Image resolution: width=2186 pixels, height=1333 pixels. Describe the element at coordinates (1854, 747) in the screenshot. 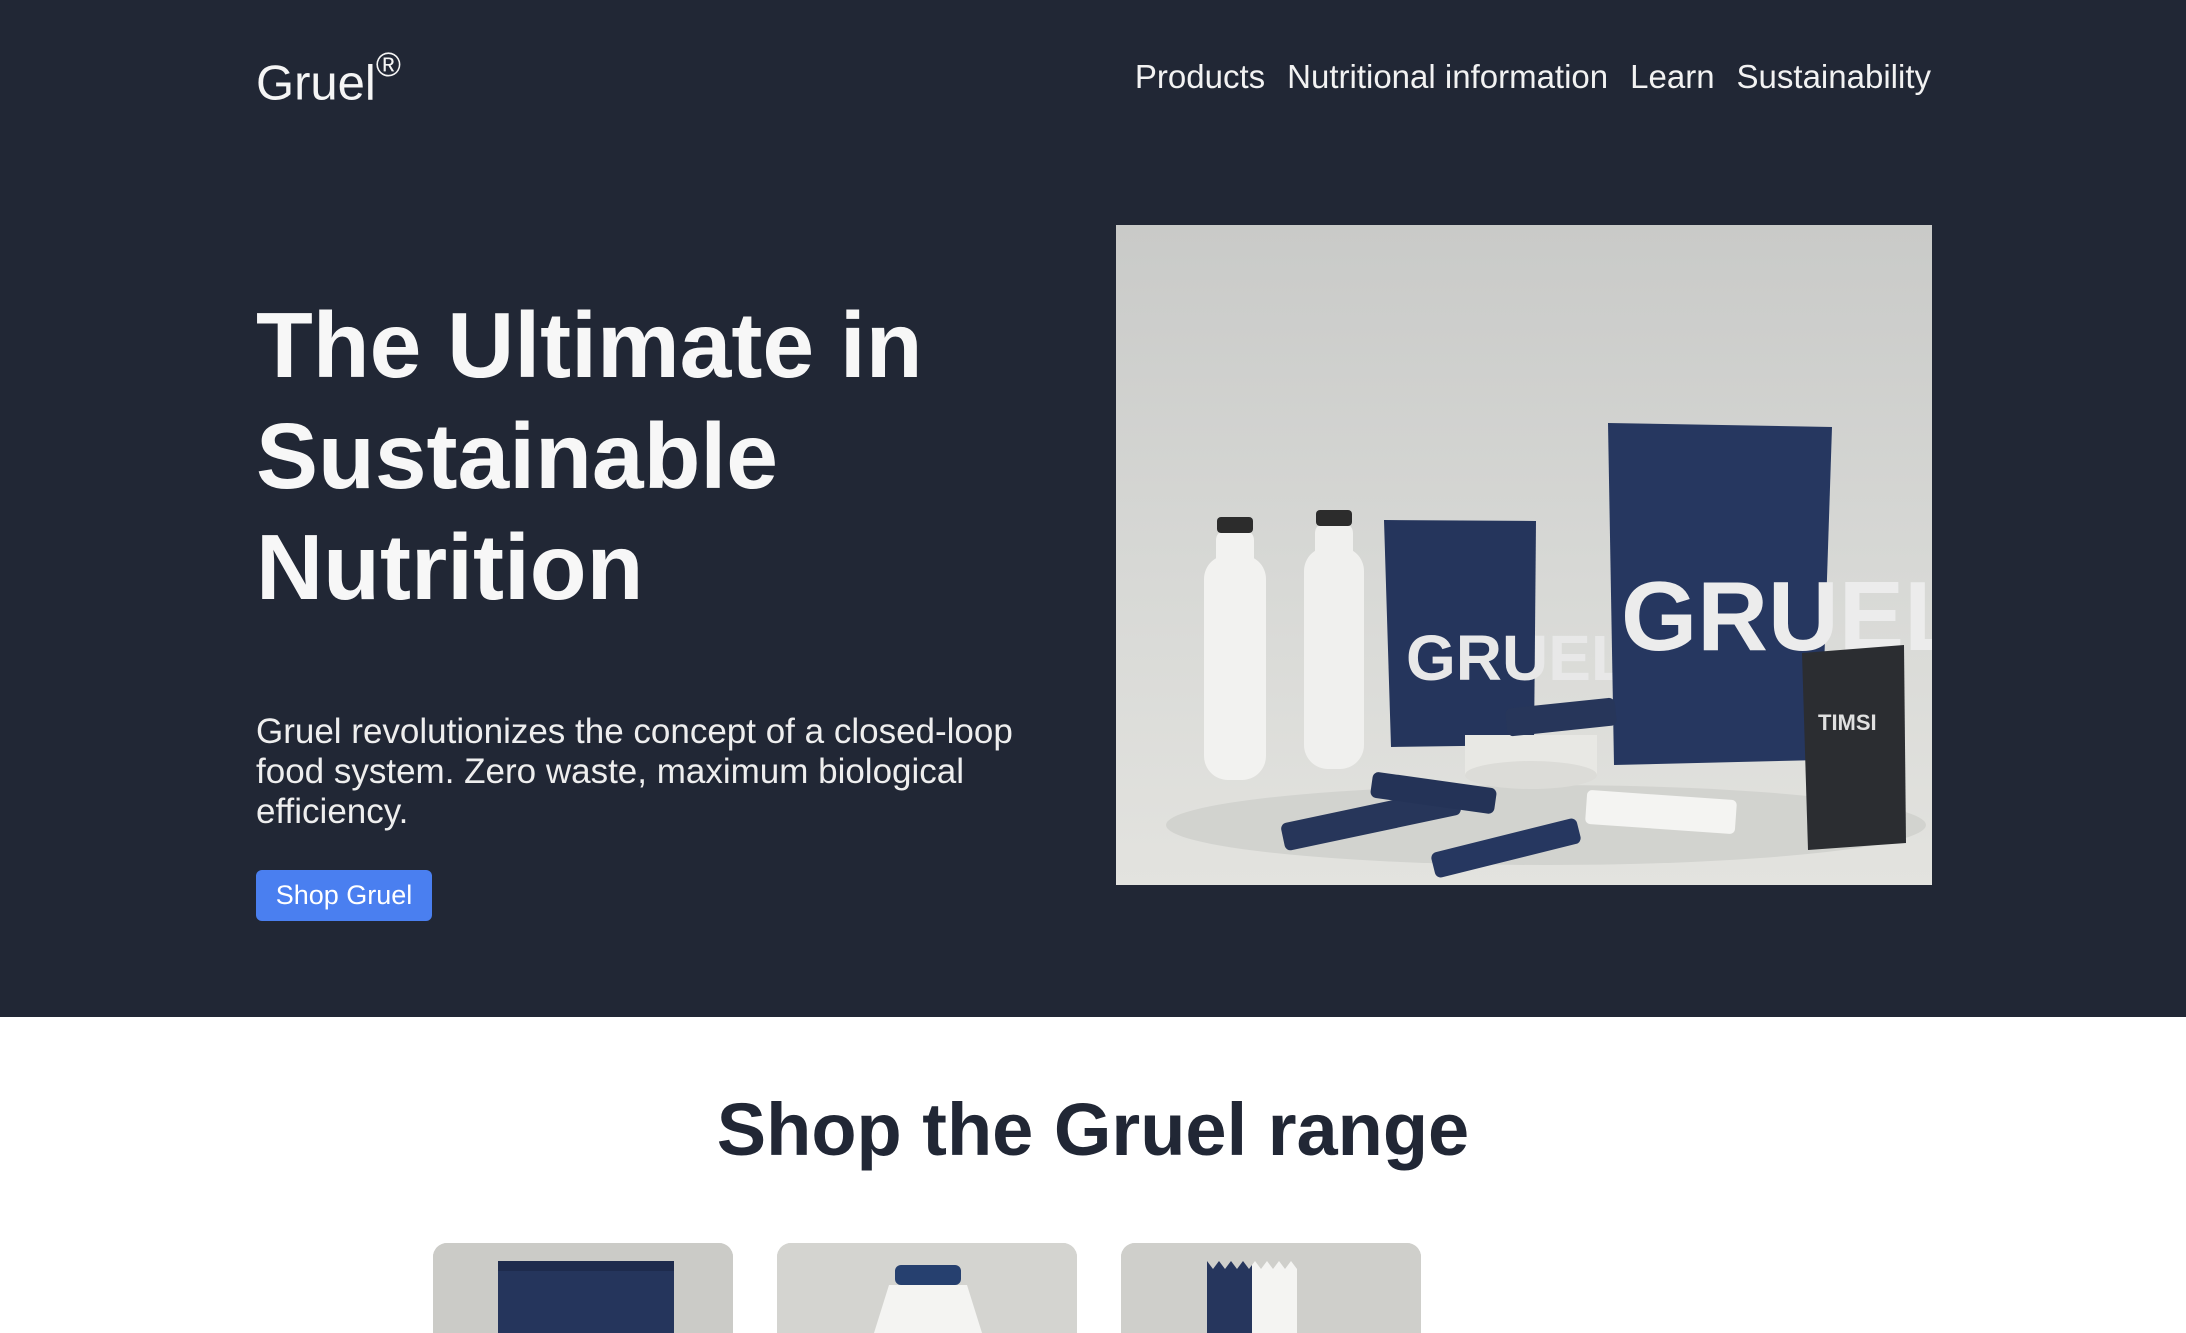

I see `pouch-black: TIMSI` at that location.